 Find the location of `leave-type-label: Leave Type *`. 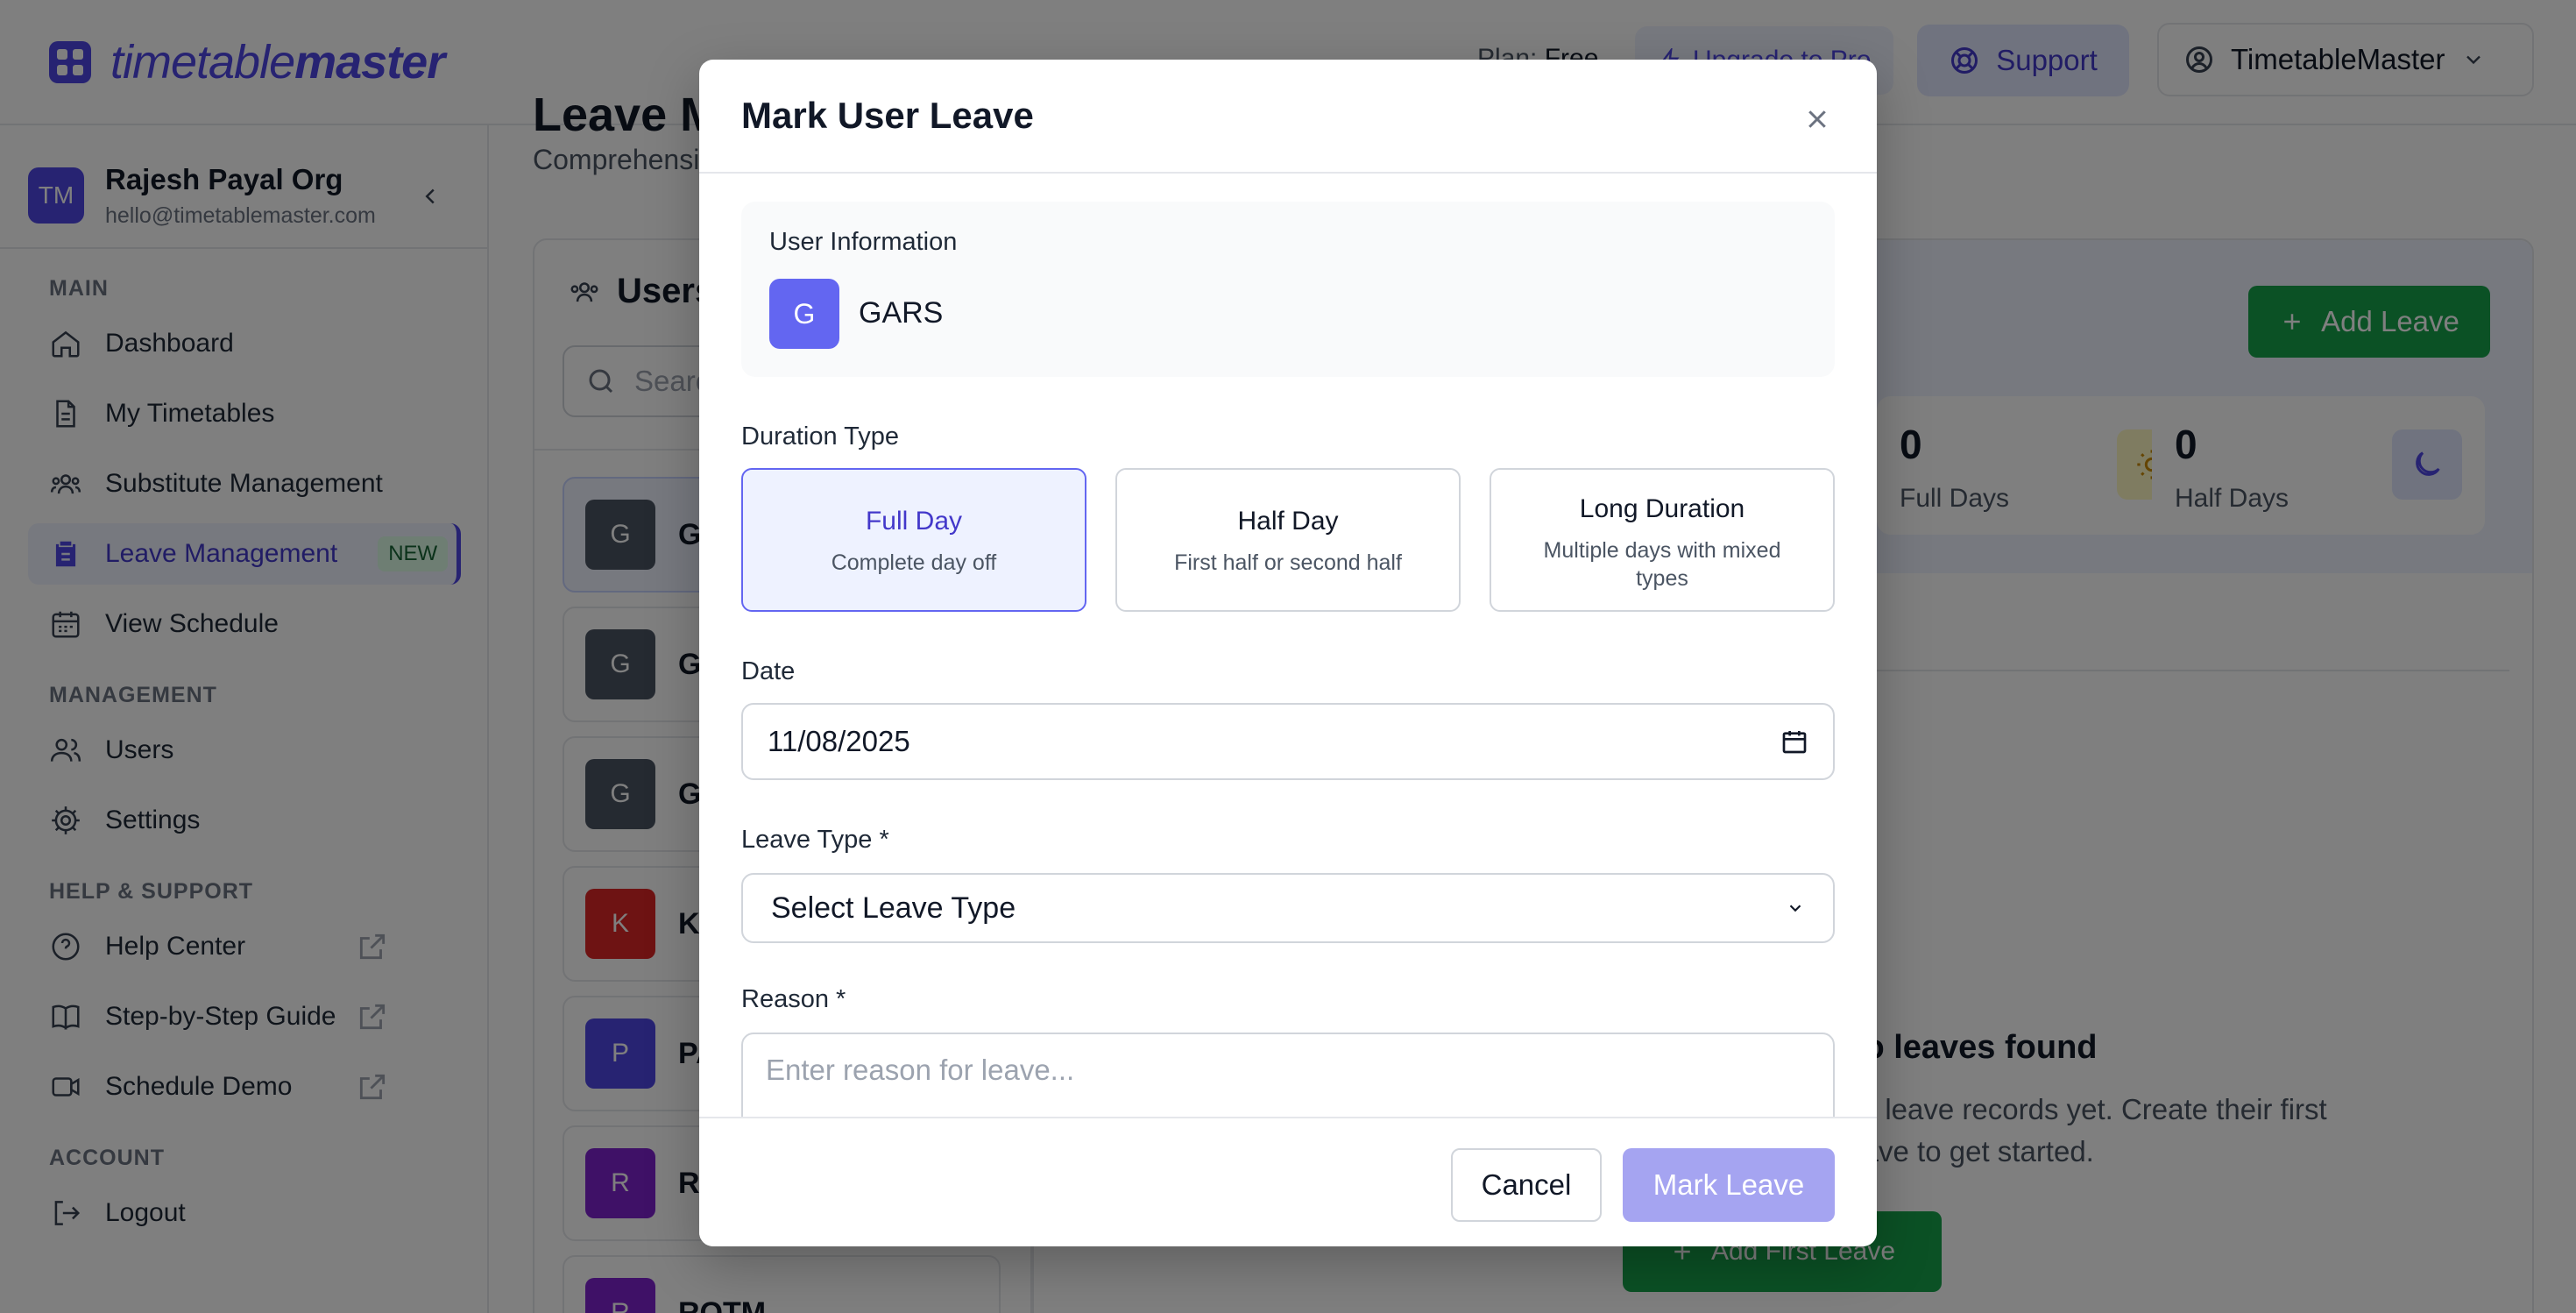

leave-type-label: Leave Type * is located at coordinates (815, 840).